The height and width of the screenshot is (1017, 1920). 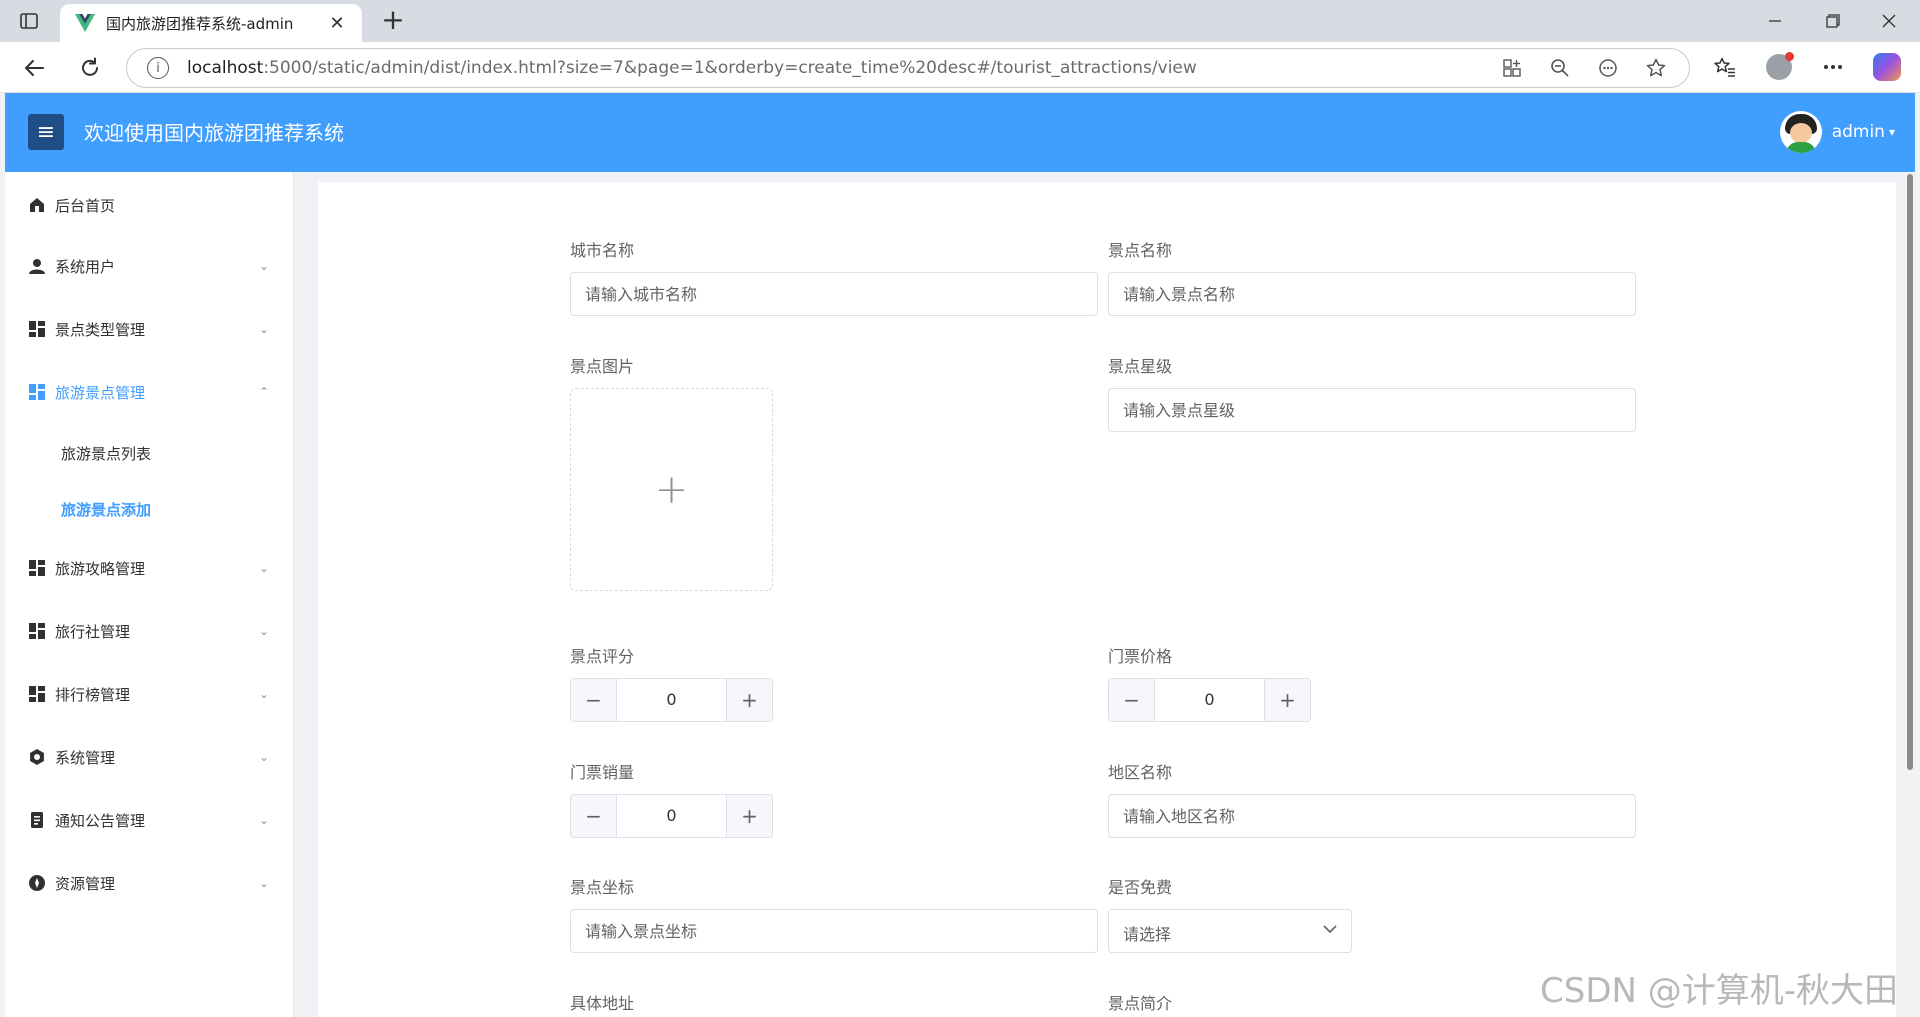 What do you see at coordinates (34, 68) in the screenshot?
I see `back-arrow-icon` at bounding box center [34, 68].